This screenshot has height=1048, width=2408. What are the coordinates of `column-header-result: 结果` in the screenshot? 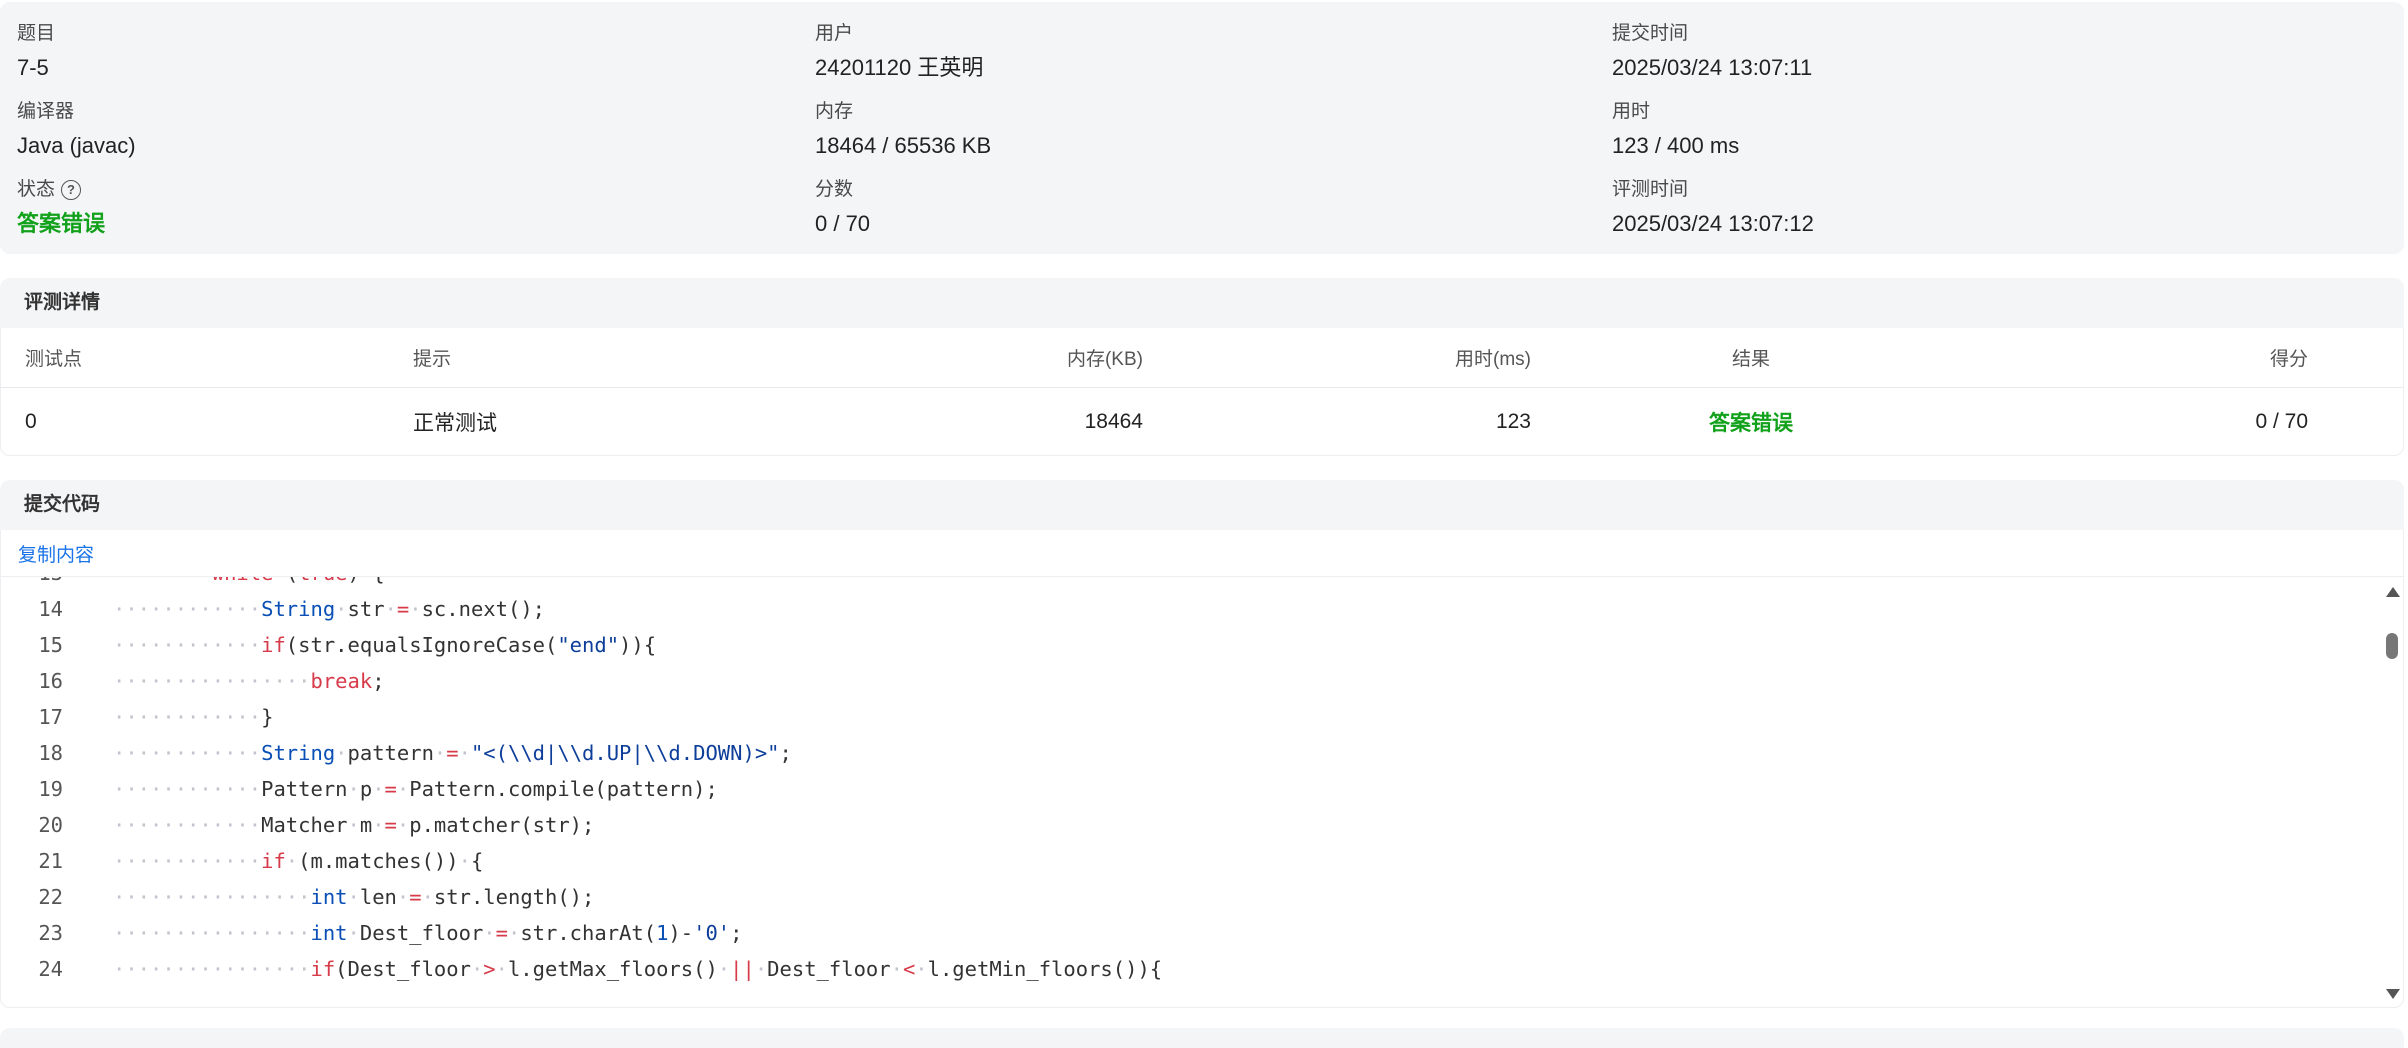 It's located at (1750, 359).